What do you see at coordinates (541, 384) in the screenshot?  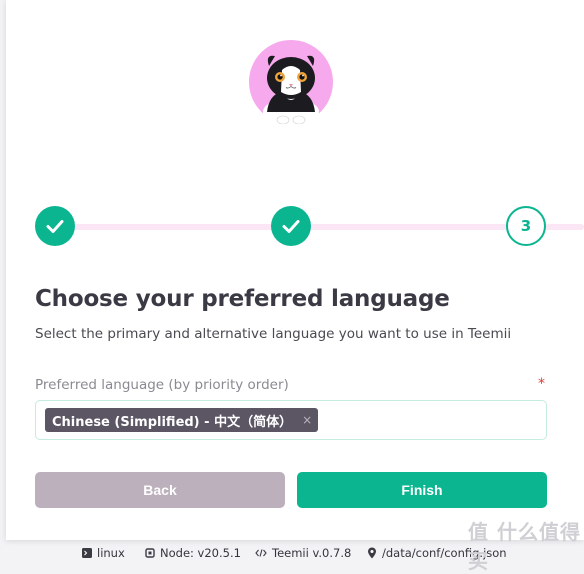 I see `required-marker: *` at bounding box center [541, 384].